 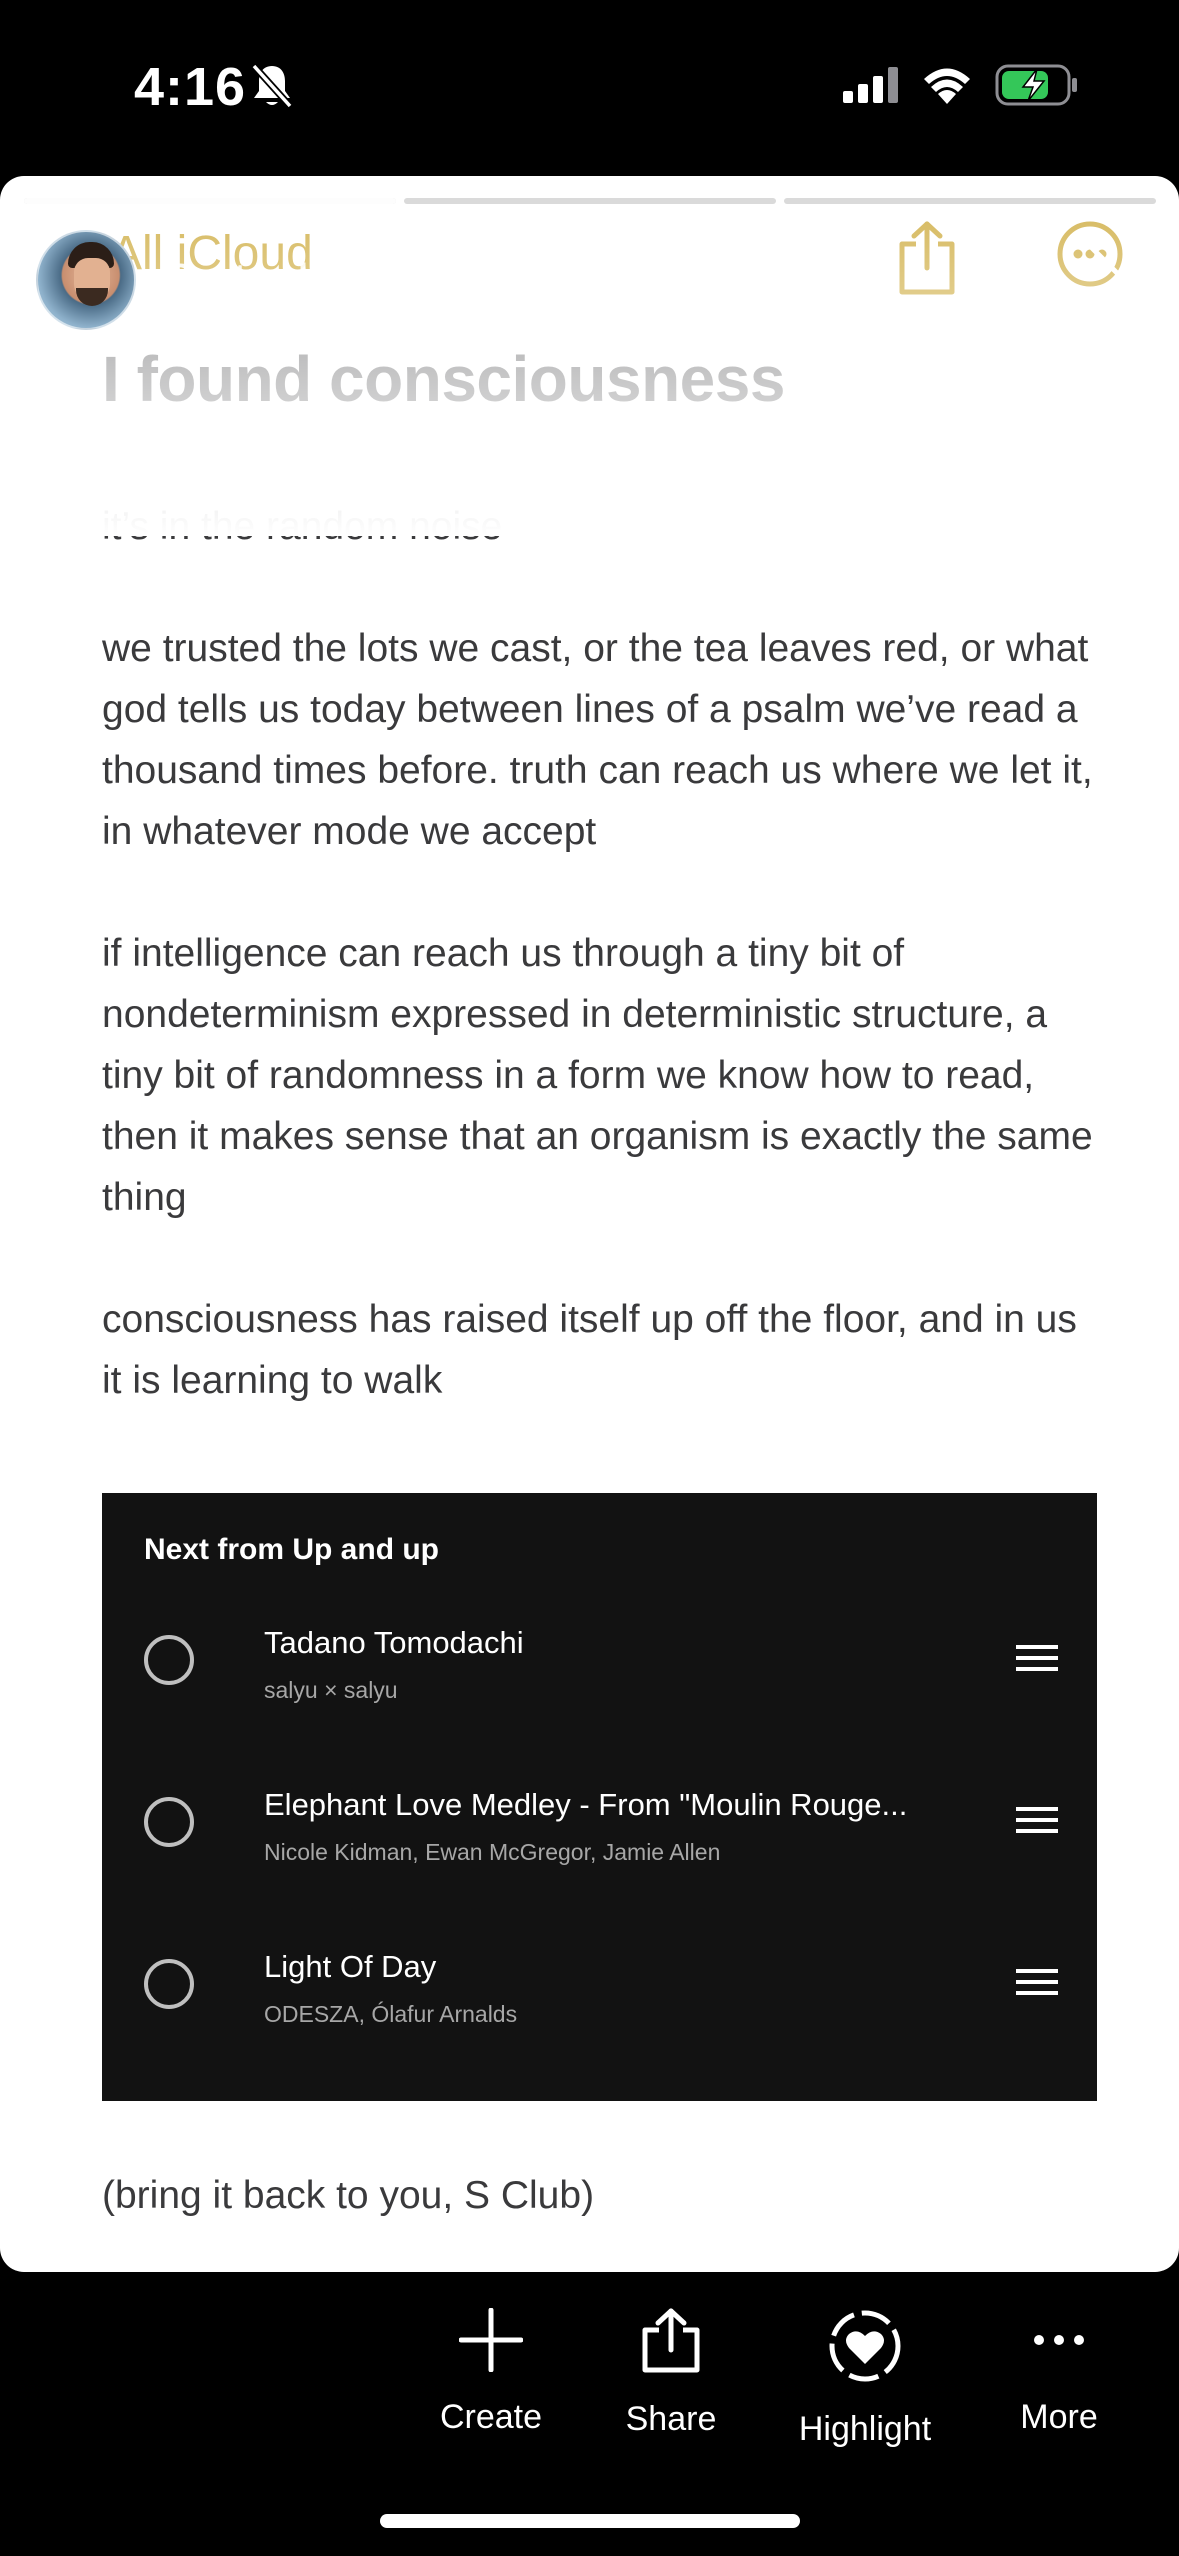 What do you see at coordinates (391, 2014) in the screenshot?
I see `track-artist: ODESZA, Ólafur Arnalds` at bounding box center [391, 2014].